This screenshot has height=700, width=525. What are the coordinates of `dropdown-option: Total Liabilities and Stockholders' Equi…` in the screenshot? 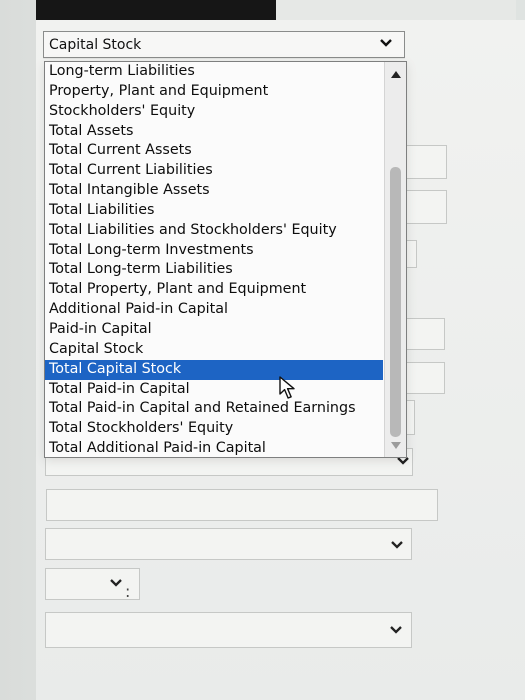 It's located at (214, 231).